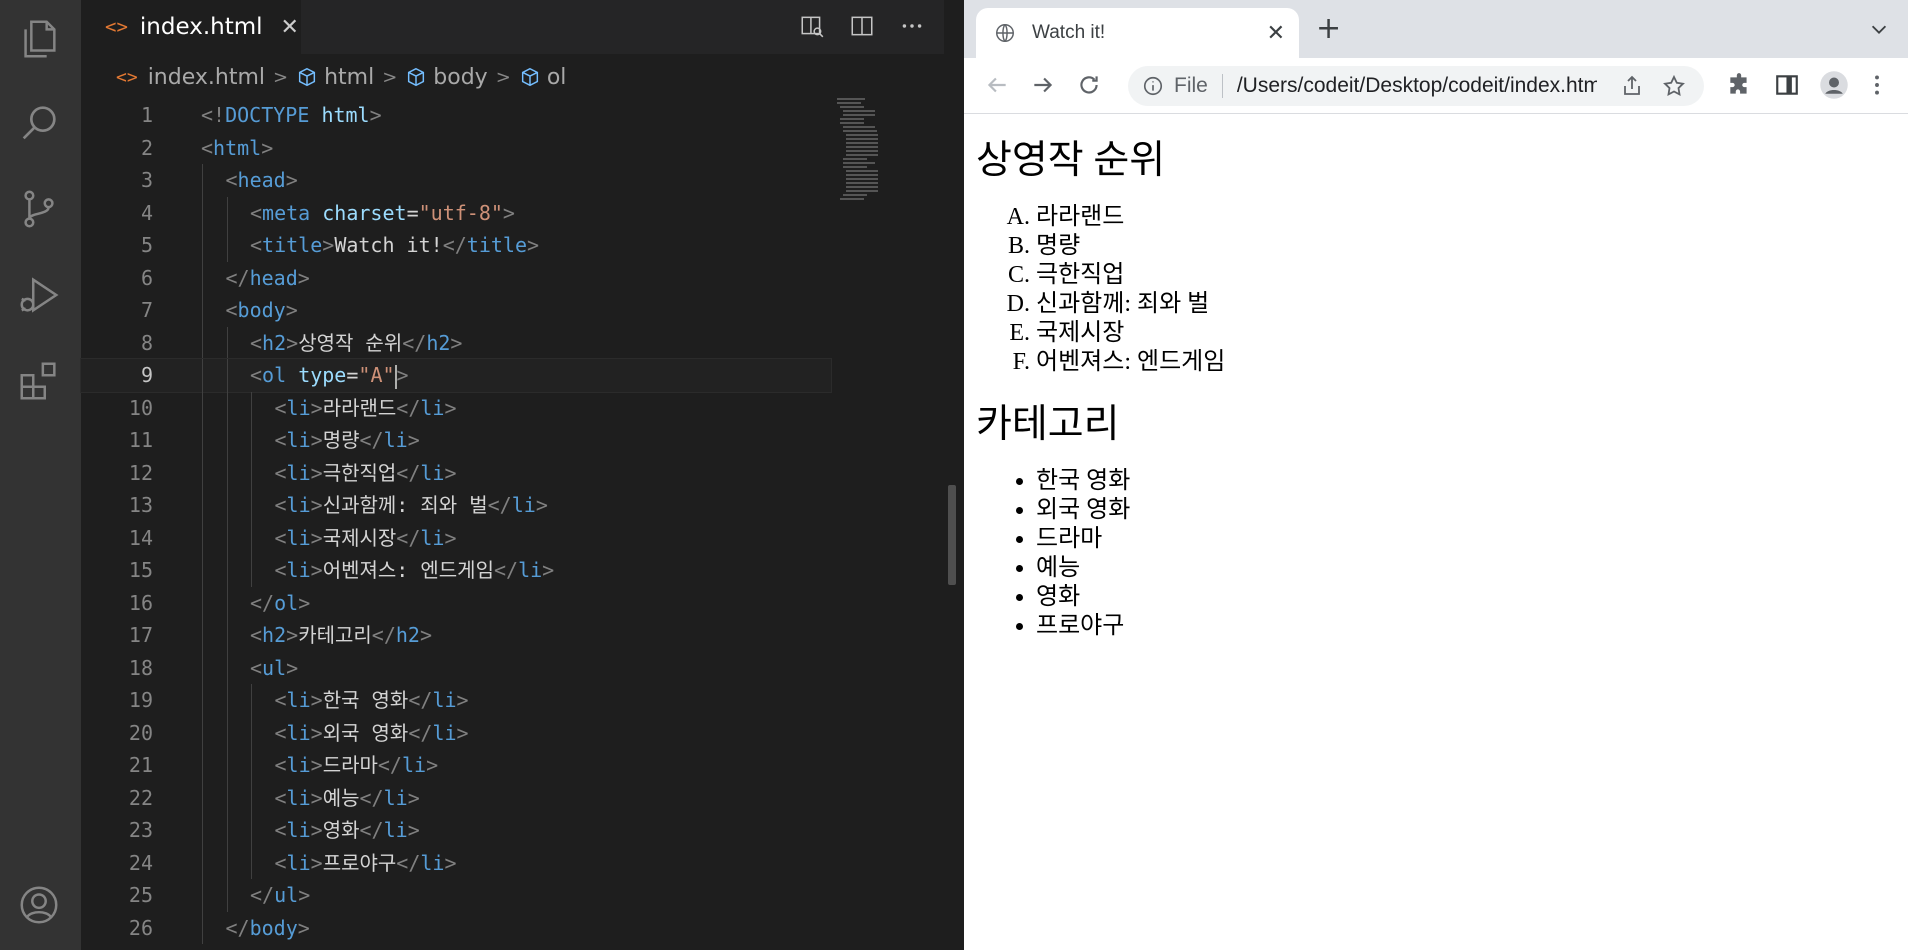 The image size is (1908, 950). Describe the element at coordinates (206, 77) in the screenshot. I see `breadcrumb-item-file: index.html` at that location.